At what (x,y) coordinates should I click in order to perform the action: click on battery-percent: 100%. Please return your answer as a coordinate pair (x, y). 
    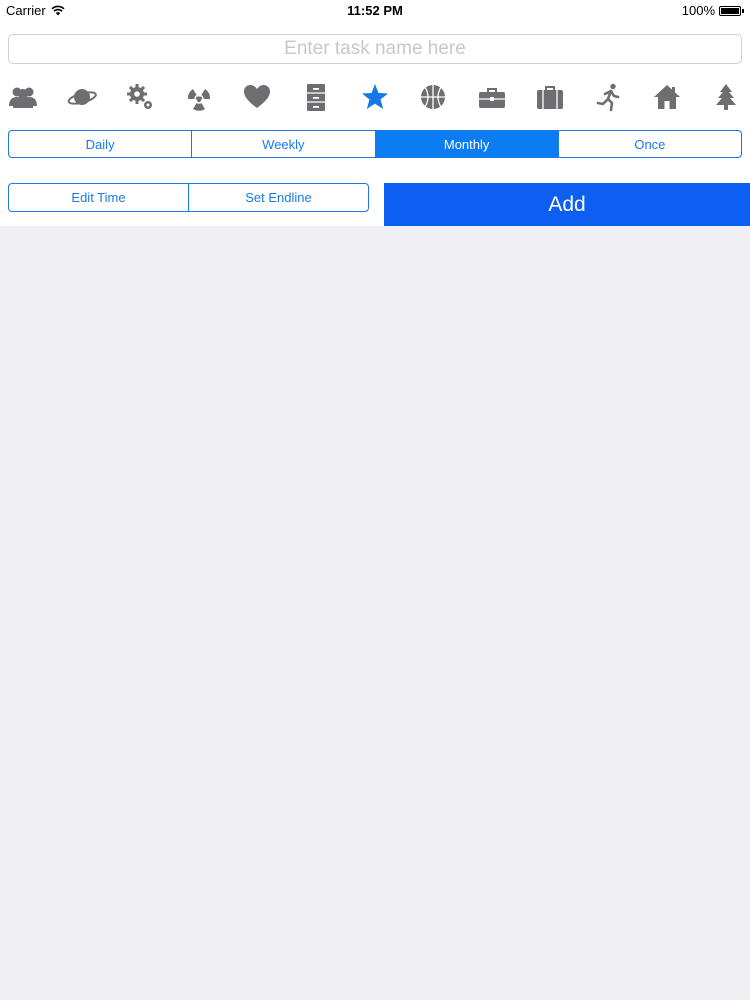
    Looking at the image, I should click on (698, 10).